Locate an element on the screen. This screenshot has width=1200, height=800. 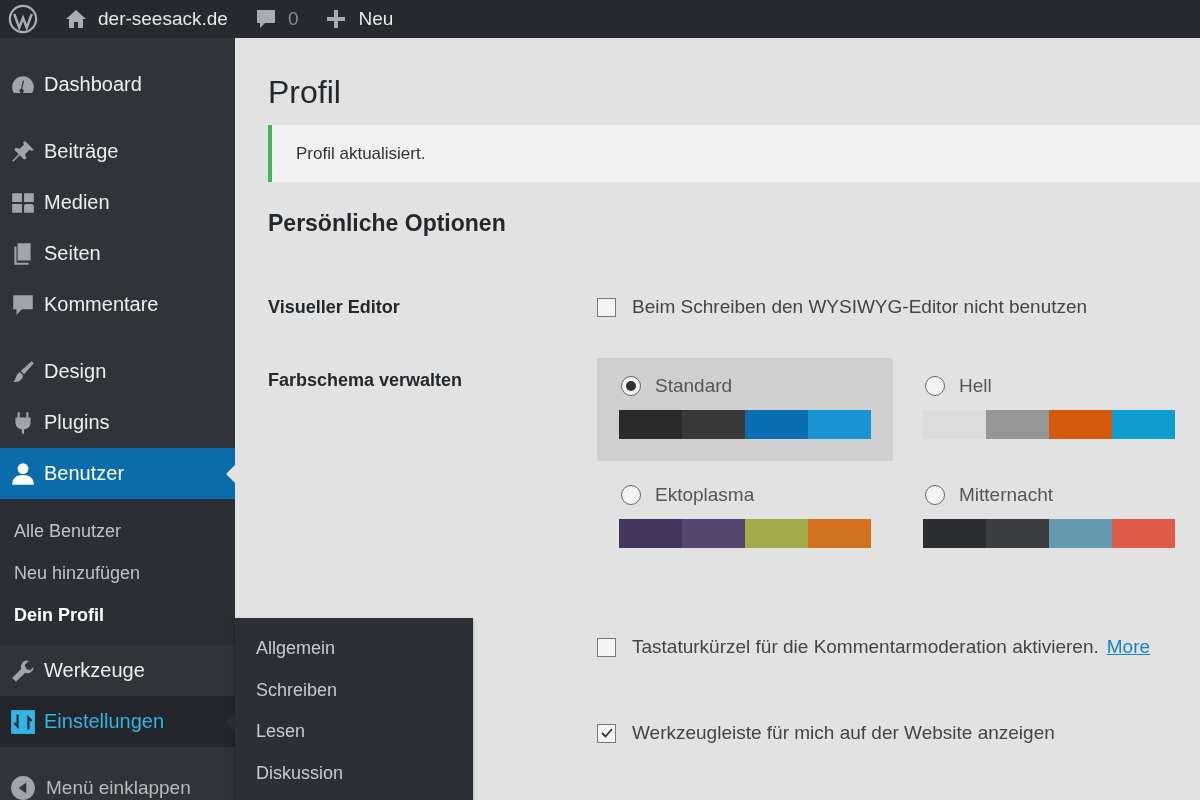
menu-item: Medien is located at coordinates (117, 202).